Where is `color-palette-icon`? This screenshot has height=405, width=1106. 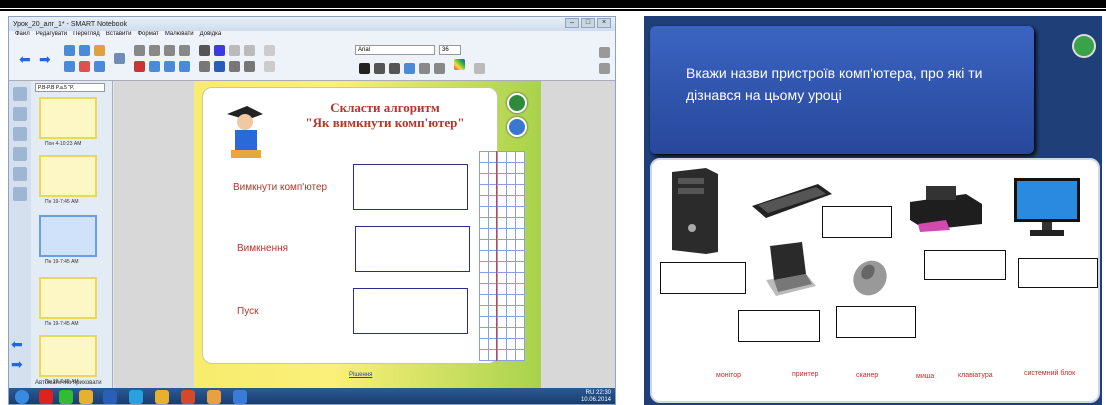
color-palette-icon is located at coordinates (459, 64).